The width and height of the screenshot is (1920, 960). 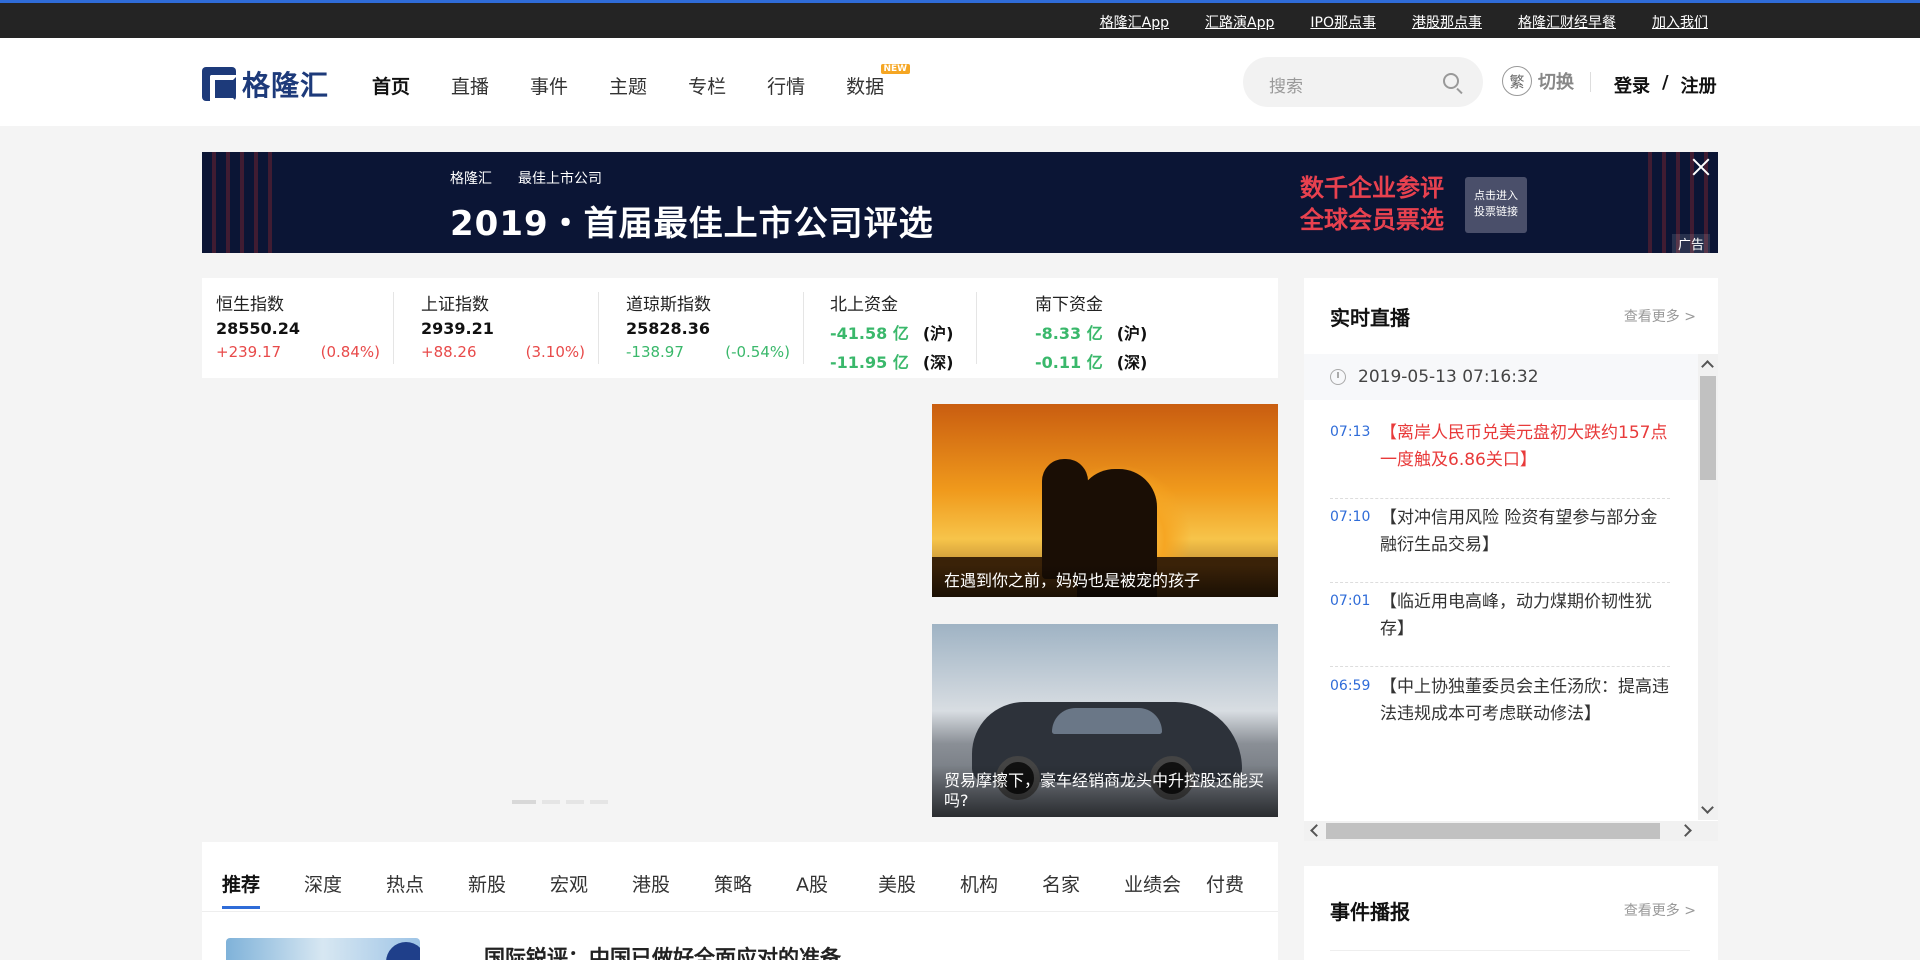 I want to click on ad-label: 广告, so click(x=1690, y=243).